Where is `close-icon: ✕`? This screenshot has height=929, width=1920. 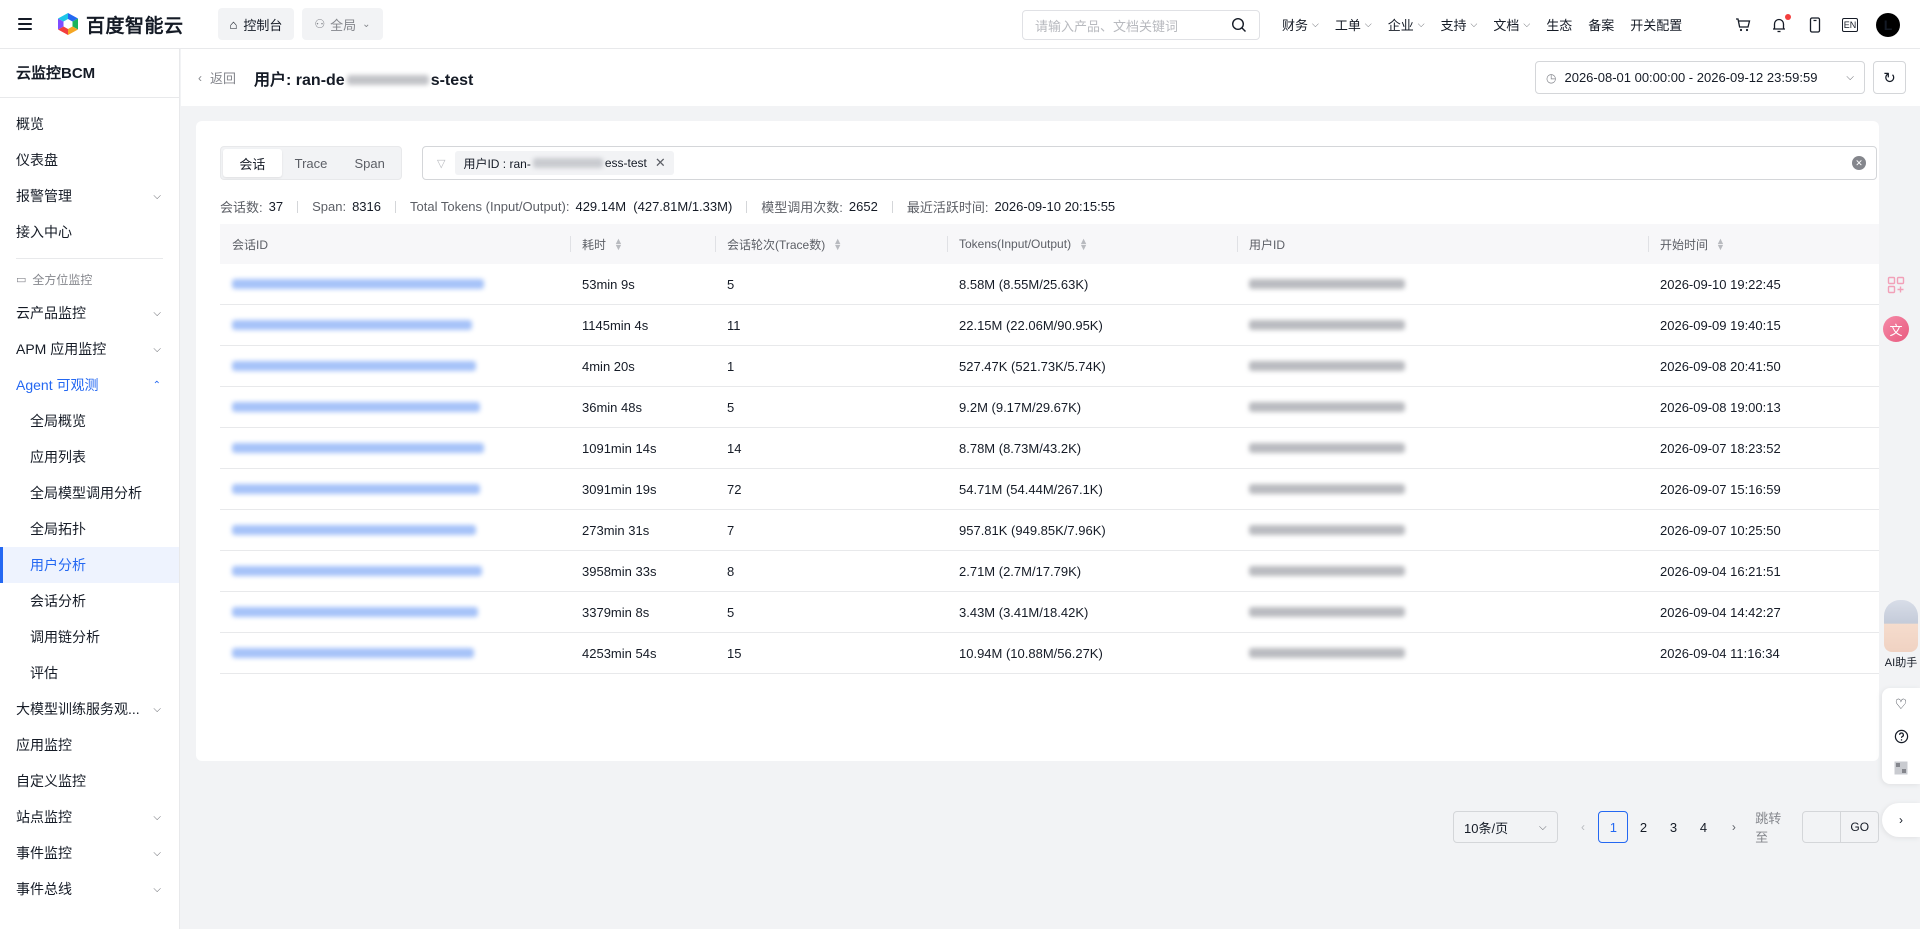 close-icon: ✕ is located at coordinates (660, 163).